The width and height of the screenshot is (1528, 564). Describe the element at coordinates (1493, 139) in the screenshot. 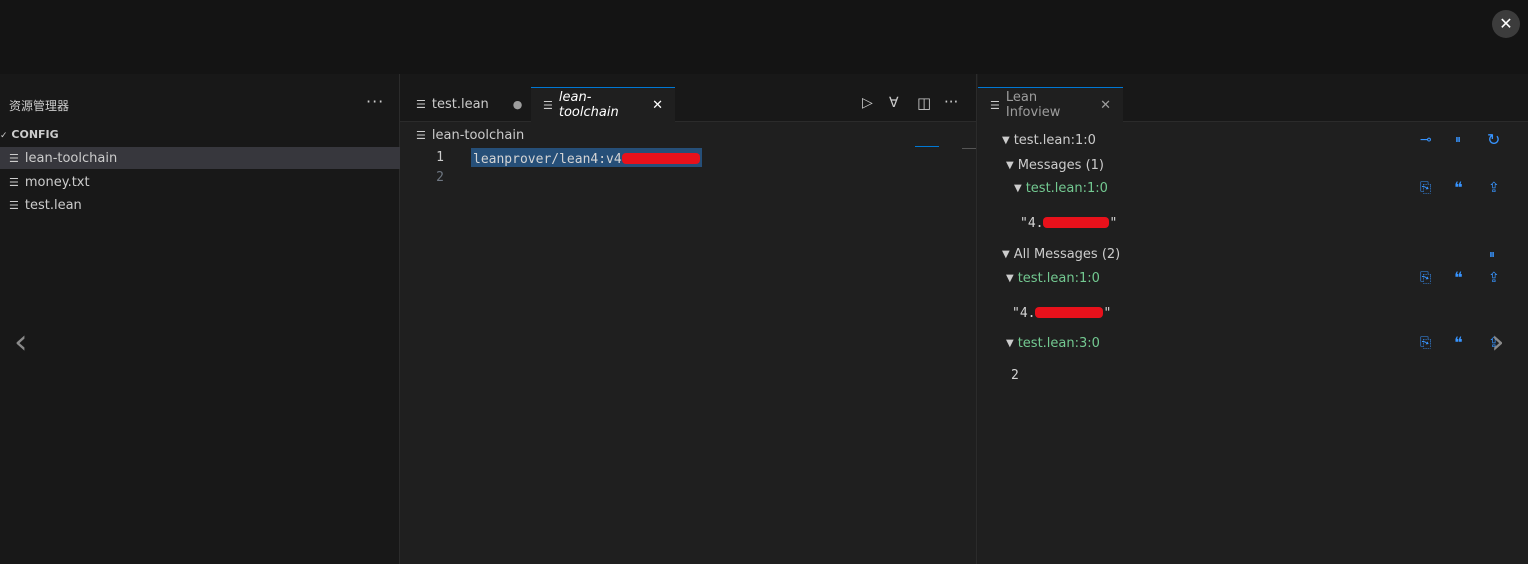

I see `refresh-icon: ↻` at that location.